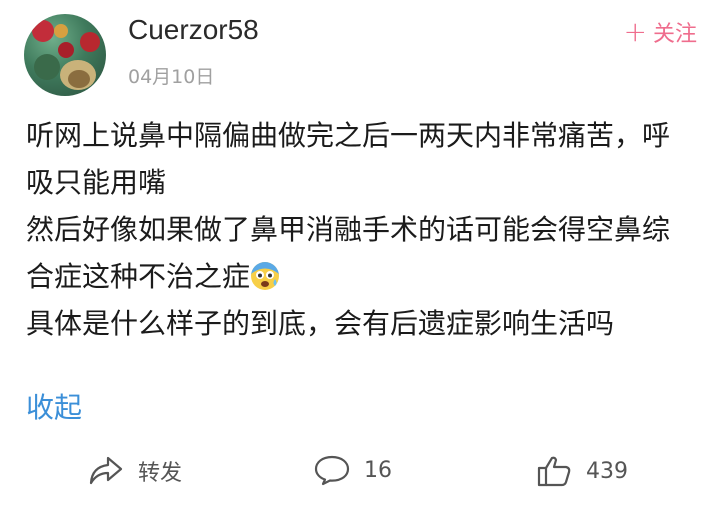 The height and width of the screenshot is (521, 719). What do you see at coordinates (332, 470) in the screenshot?
I see `comment-icon` at bounding box center [332, 470].